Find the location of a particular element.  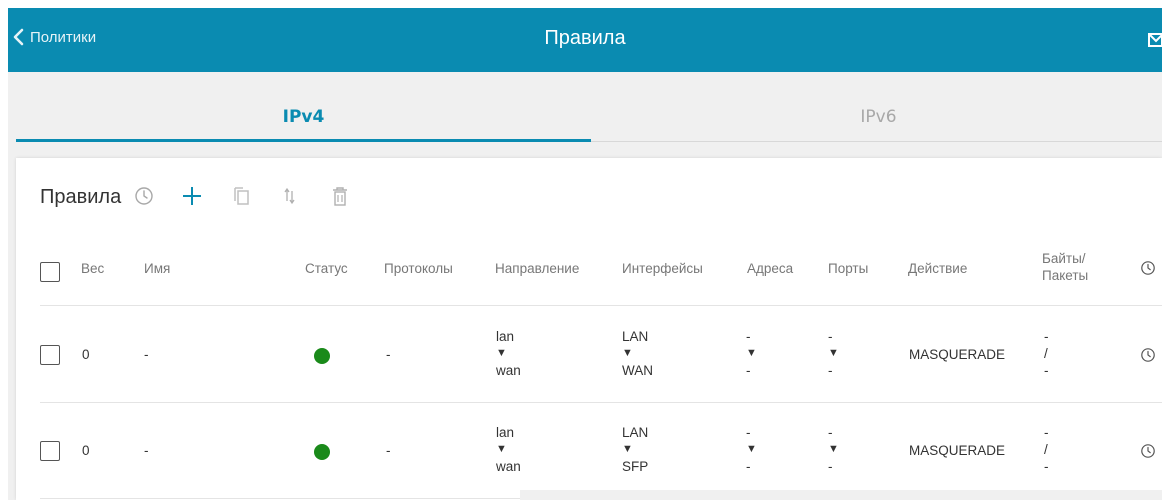

ip-version-tabs: IPv4 IPv6 is located at coordinates (589, 120).